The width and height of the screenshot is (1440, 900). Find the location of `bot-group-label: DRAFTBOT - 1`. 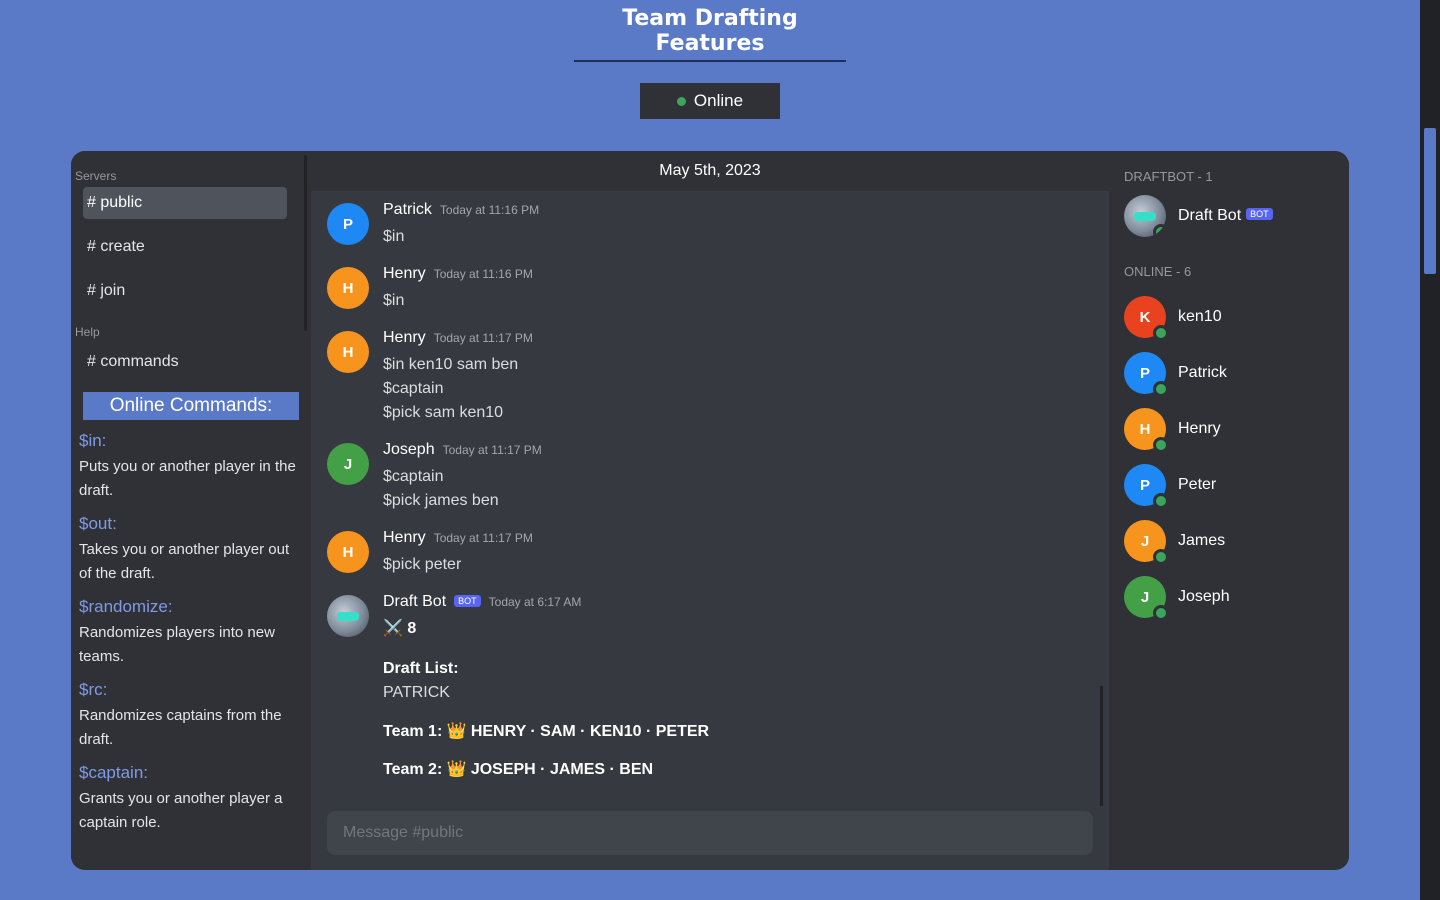

bot-group-label: DRAFTBOT - 1 is located at coordinates (1168, 176).